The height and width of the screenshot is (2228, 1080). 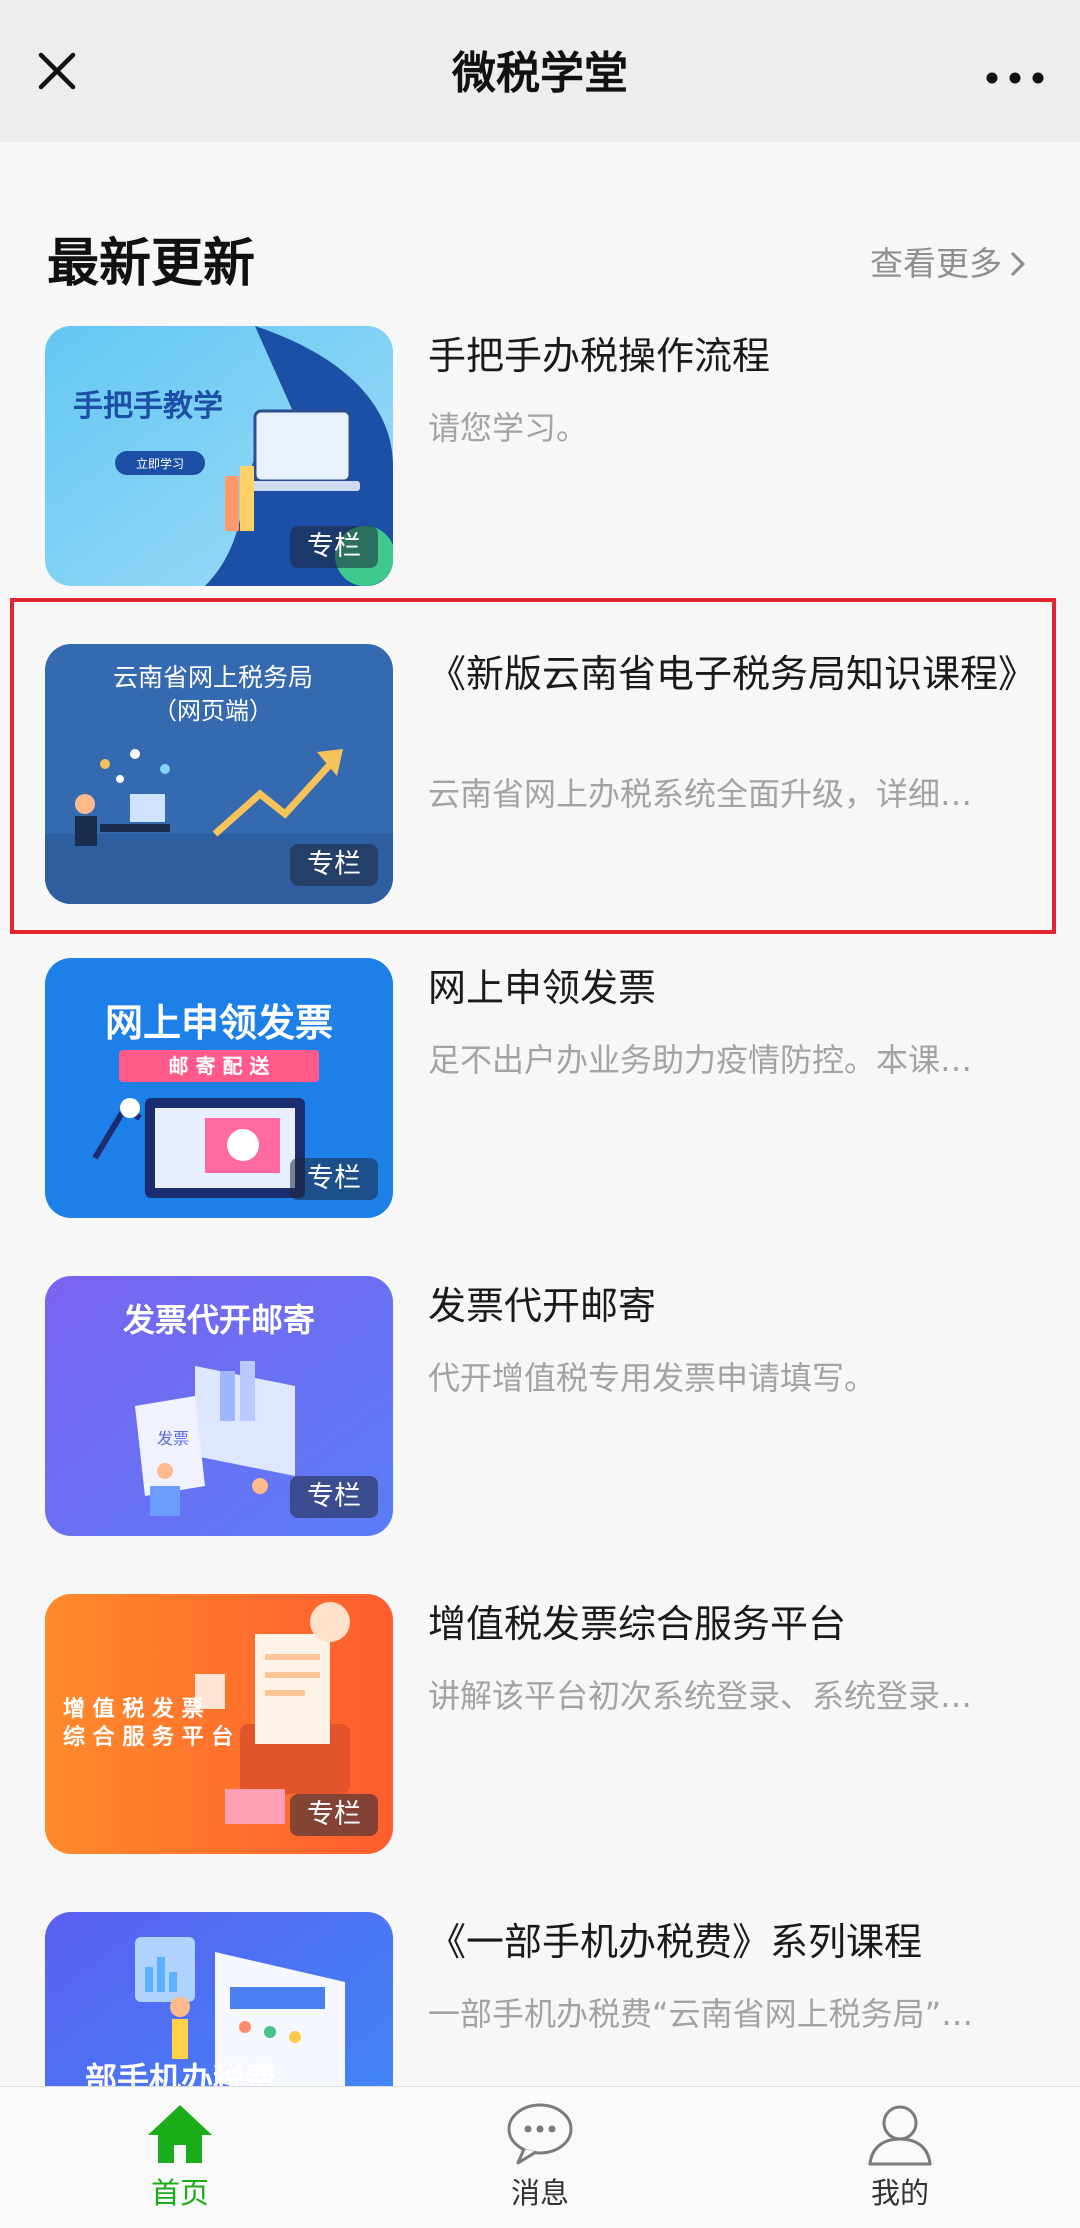 I want to click on thumbnail-text: 发票代开邮寄, so click(x=219, y=1320).